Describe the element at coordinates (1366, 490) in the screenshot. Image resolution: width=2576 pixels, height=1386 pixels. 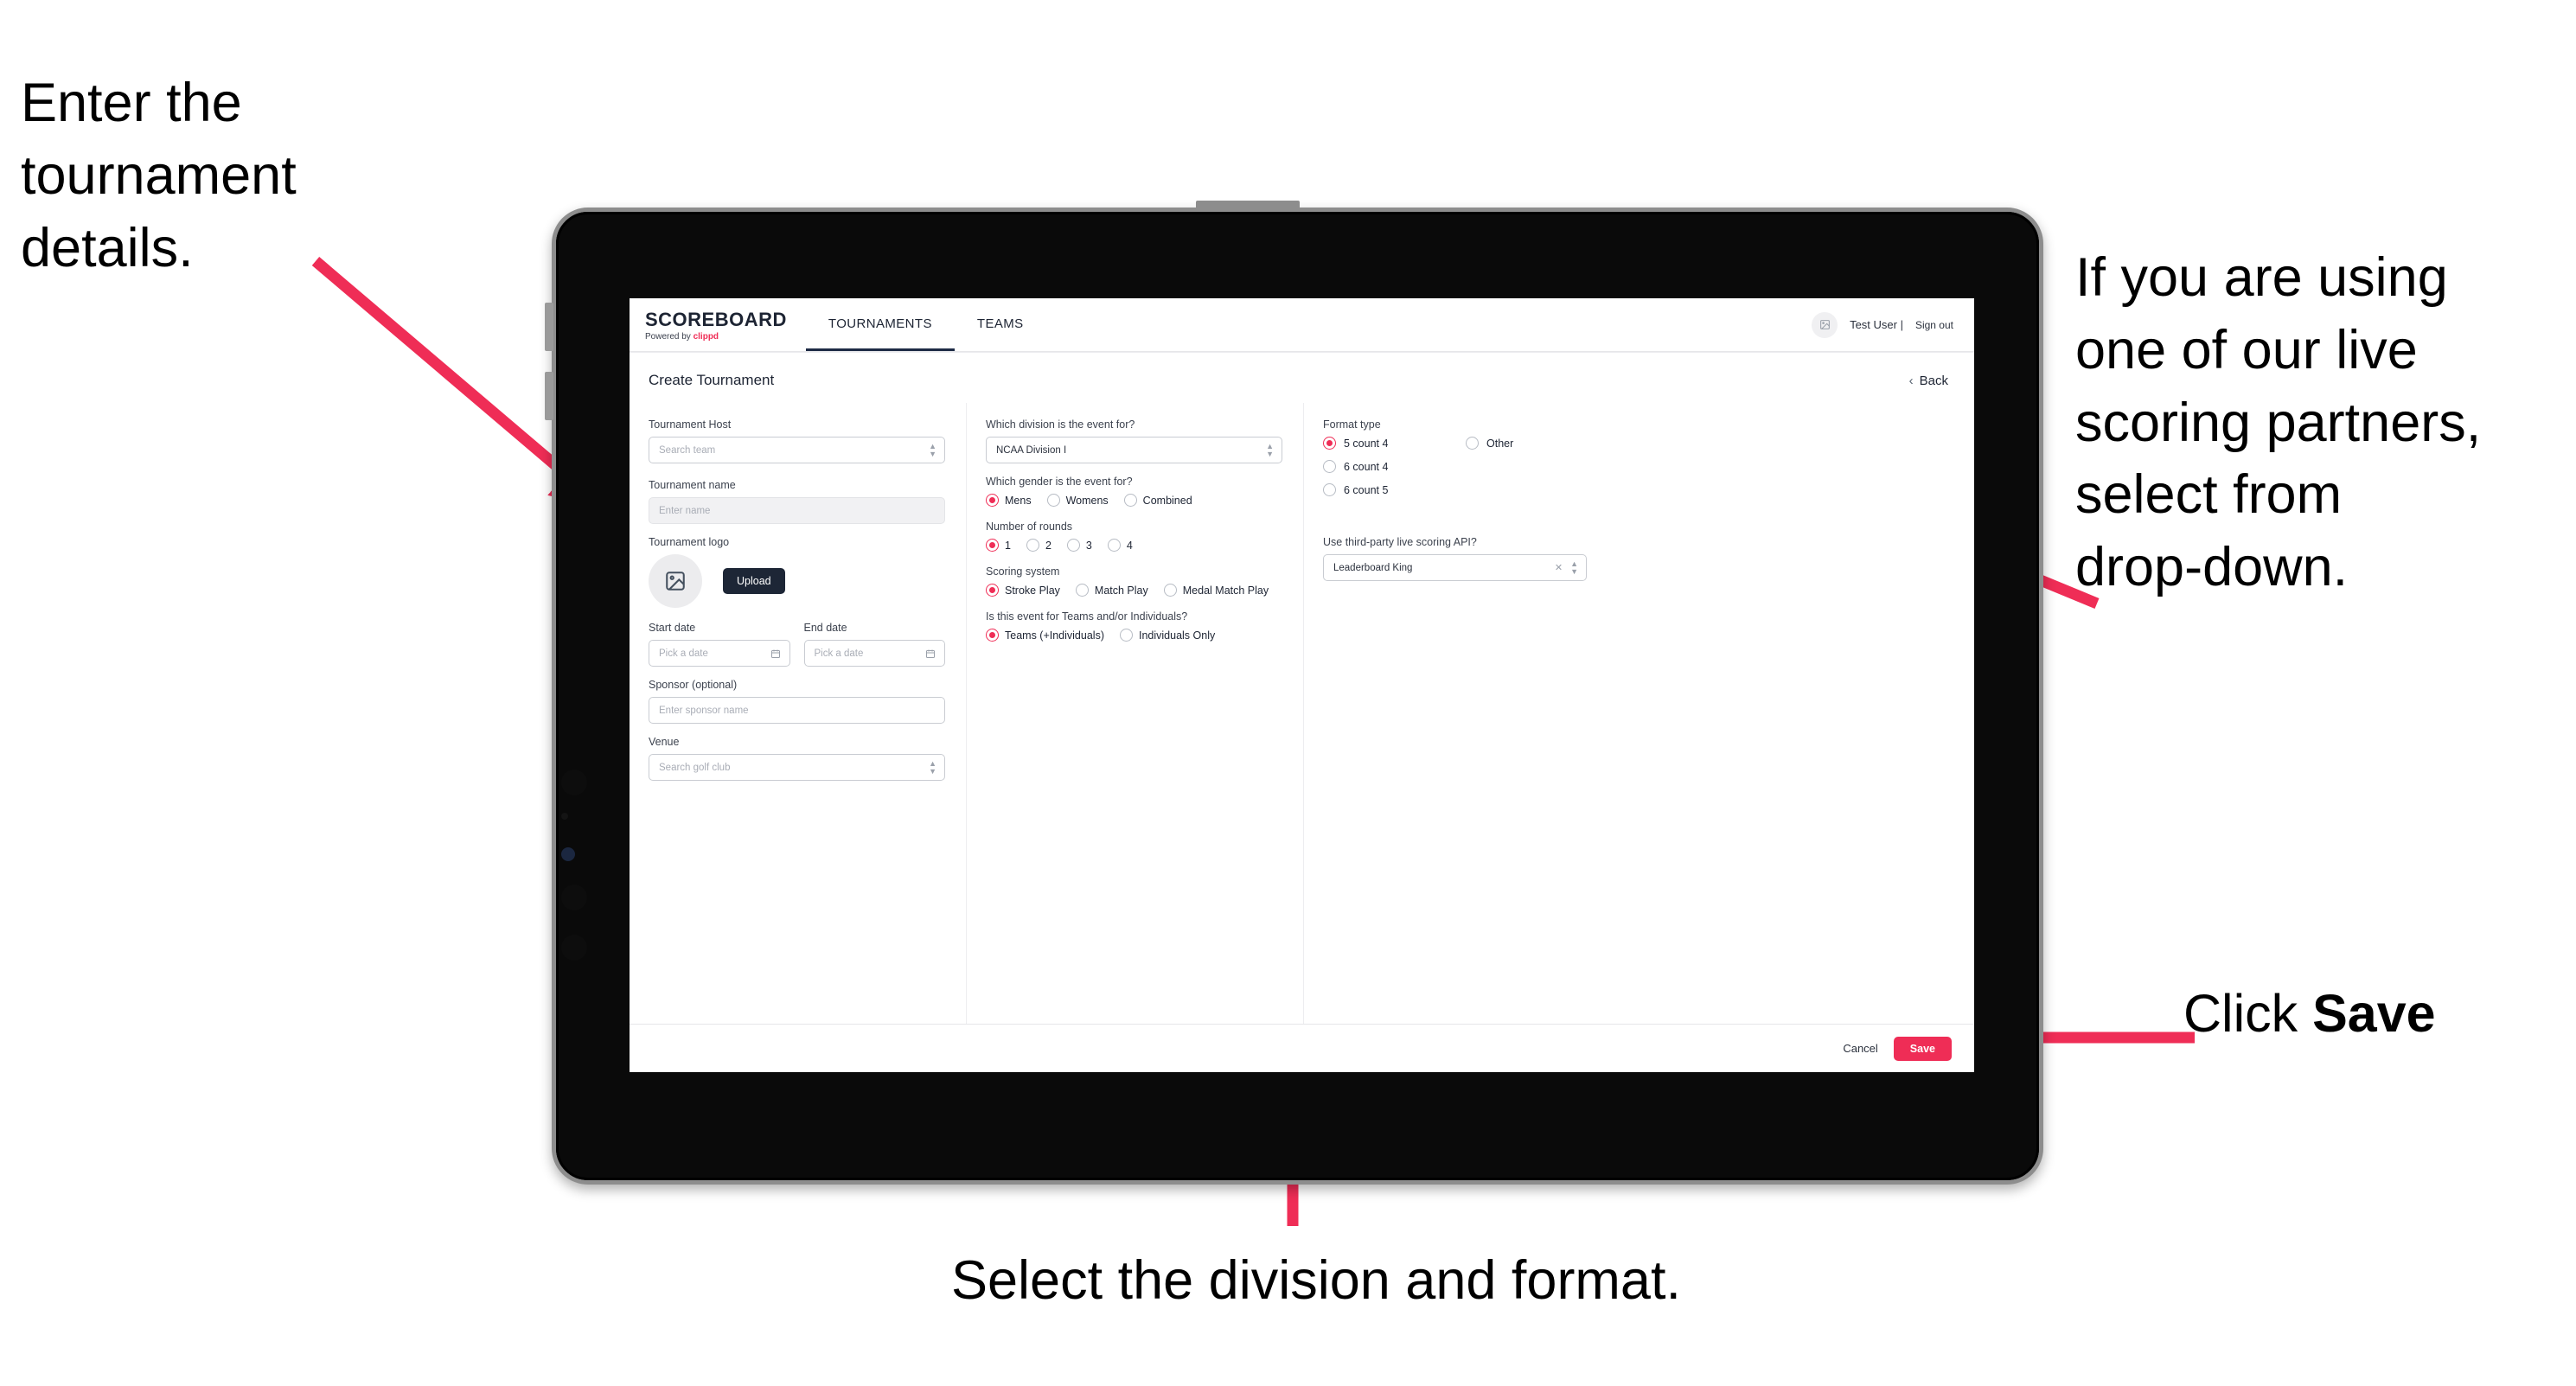
I see `radio-label: 6 count 5` at that location.